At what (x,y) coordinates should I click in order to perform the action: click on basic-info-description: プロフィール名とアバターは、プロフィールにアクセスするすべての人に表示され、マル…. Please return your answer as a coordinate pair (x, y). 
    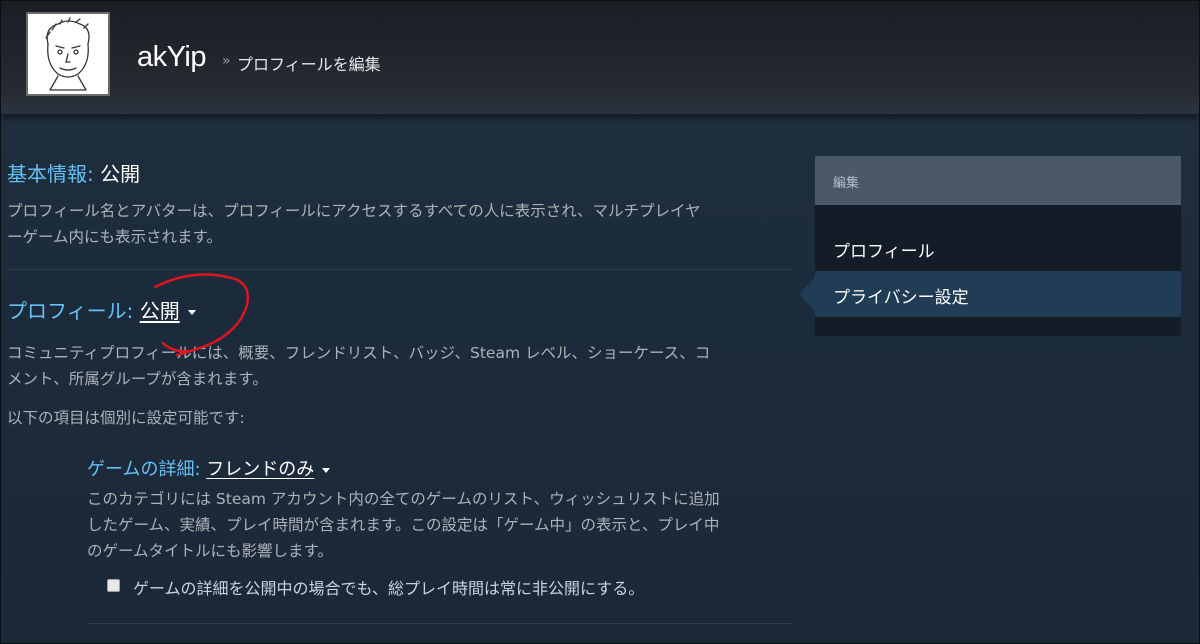
    Looking at the image, I should click on (402, 224).